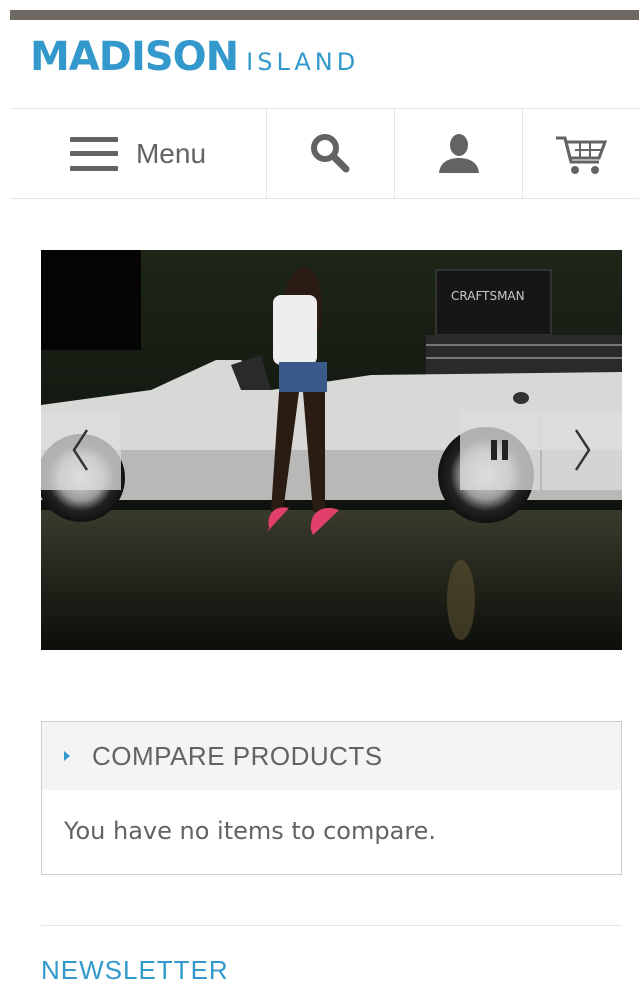 The image size is (639, 986). What do you see at coordinates (134, 57) in the screenshot?
I see `logo-wordmark: MADISON` at bounding box center [134, 57].